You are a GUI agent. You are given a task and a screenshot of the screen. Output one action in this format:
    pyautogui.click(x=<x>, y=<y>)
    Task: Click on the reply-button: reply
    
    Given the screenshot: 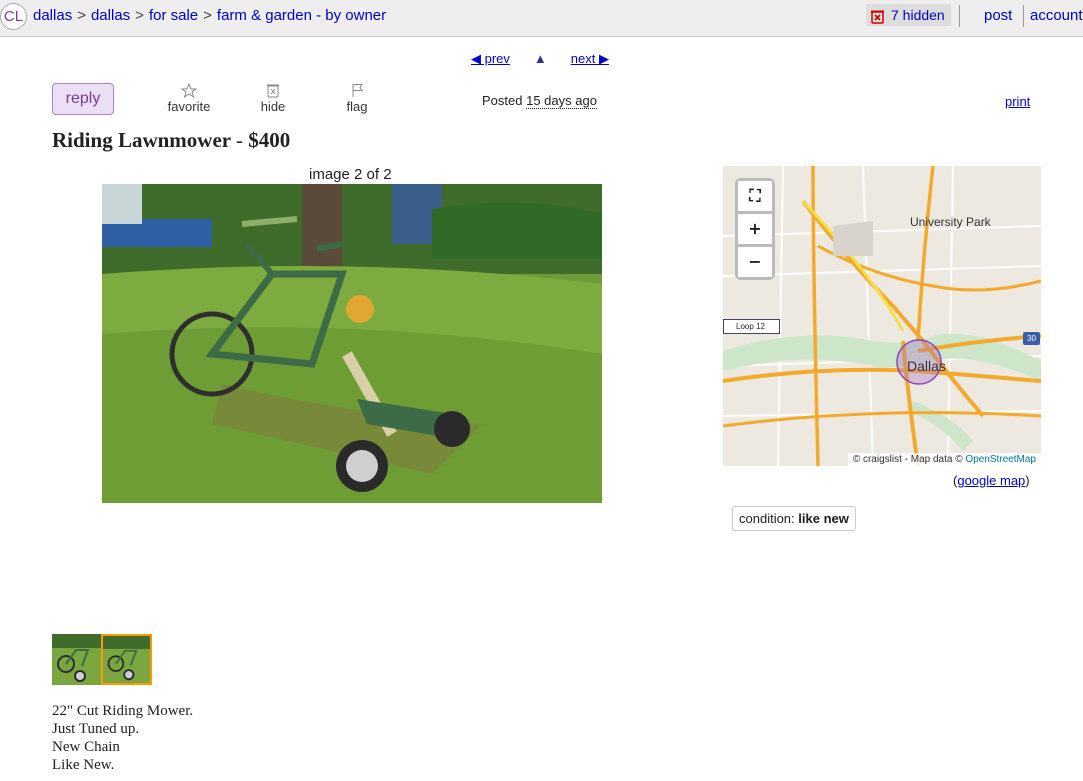 What is the action you would take?
    pyautogui.click(x=83, y=99)
    